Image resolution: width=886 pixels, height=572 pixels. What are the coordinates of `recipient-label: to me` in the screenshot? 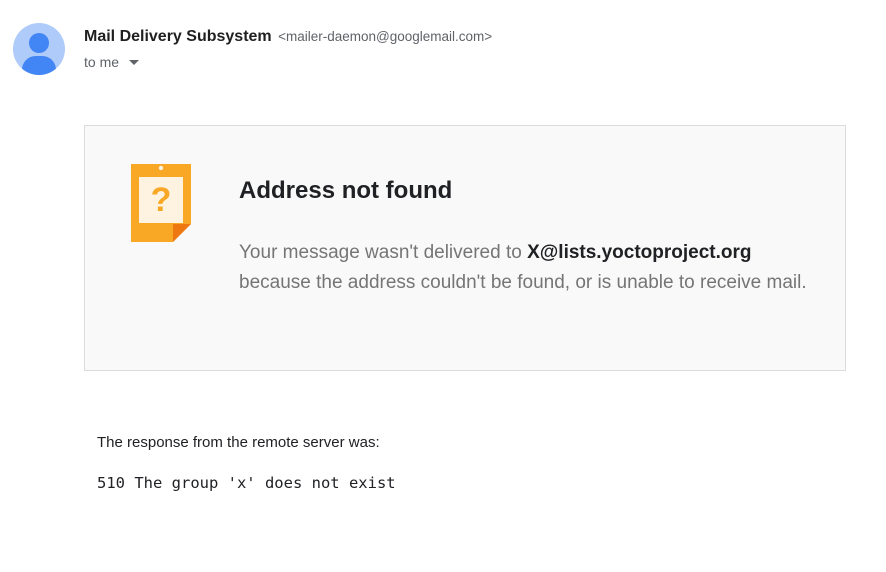 It's located at (102, 62).